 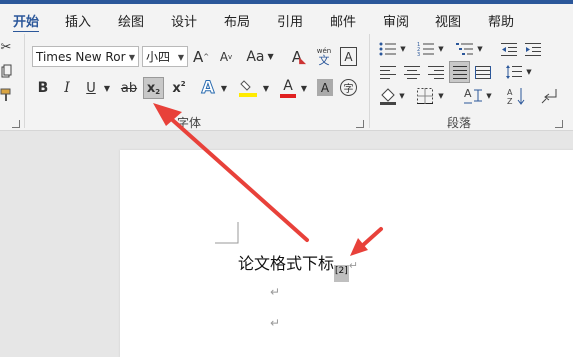 I want to click on strikethrough-button: ab, so click(x=129, y=88).